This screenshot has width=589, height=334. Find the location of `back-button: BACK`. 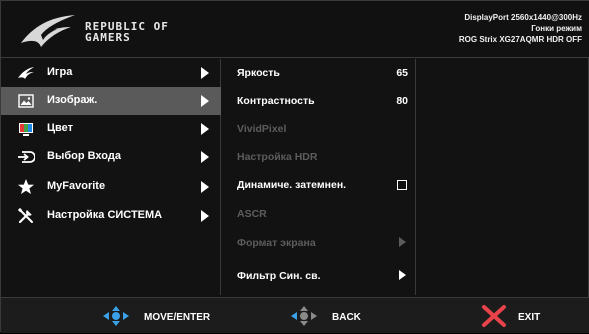

back-button: BACK is located at coordinates (334, 316).